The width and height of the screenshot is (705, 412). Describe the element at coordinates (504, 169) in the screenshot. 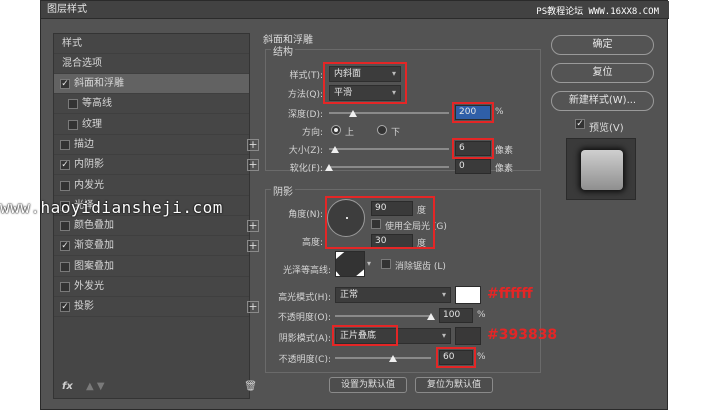

I see `soften-unit: 像素` at that location.